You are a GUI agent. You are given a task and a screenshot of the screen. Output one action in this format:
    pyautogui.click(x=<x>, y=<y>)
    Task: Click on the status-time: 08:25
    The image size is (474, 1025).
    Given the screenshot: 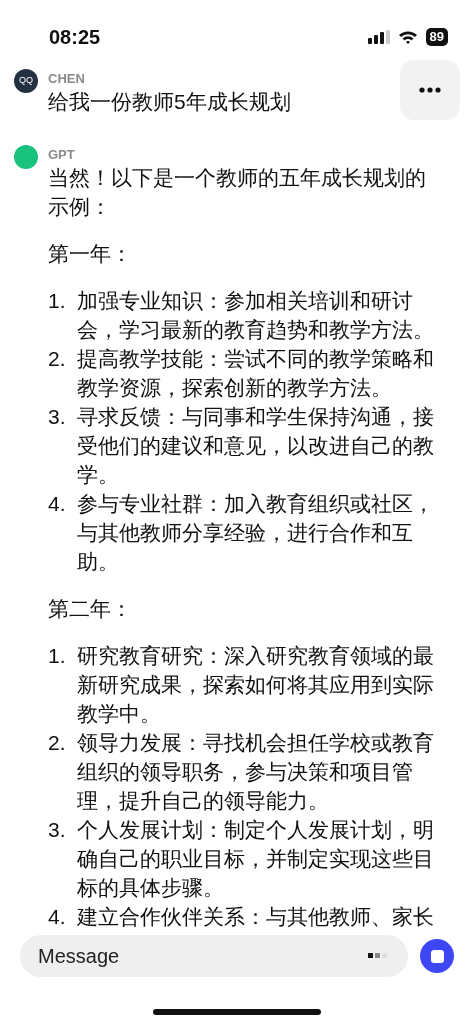 What is the action you would take?
    pyautogui.click(x=75, y=37)
    